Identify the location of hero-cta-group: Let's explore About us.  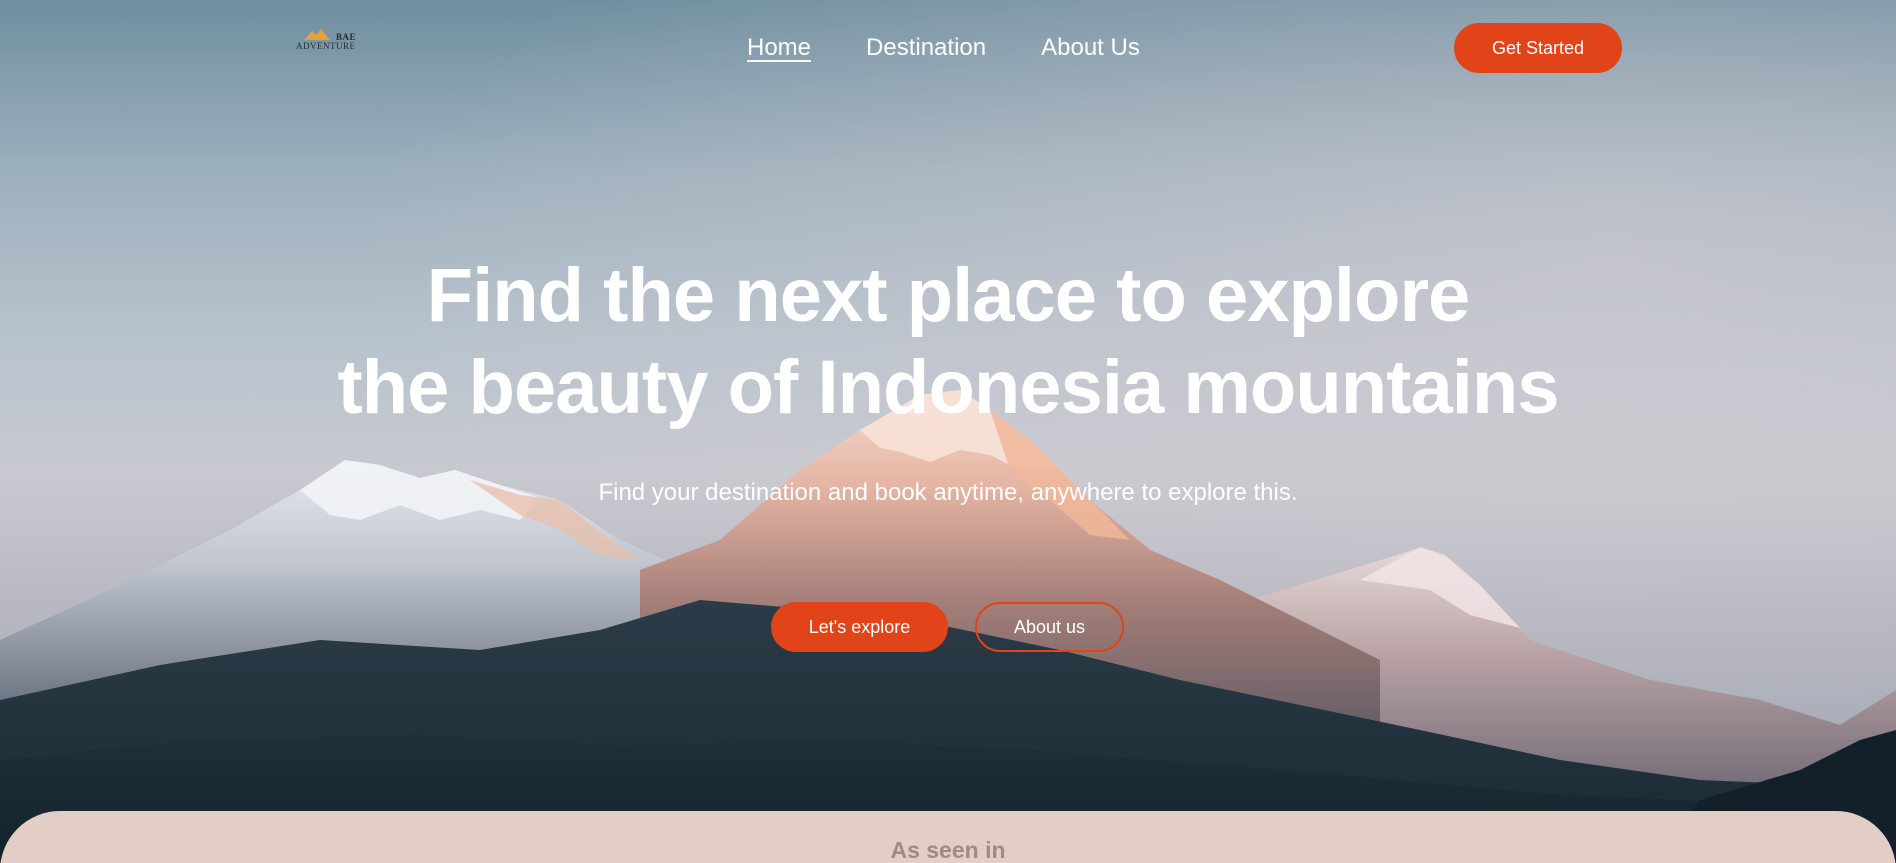
(947, 627).